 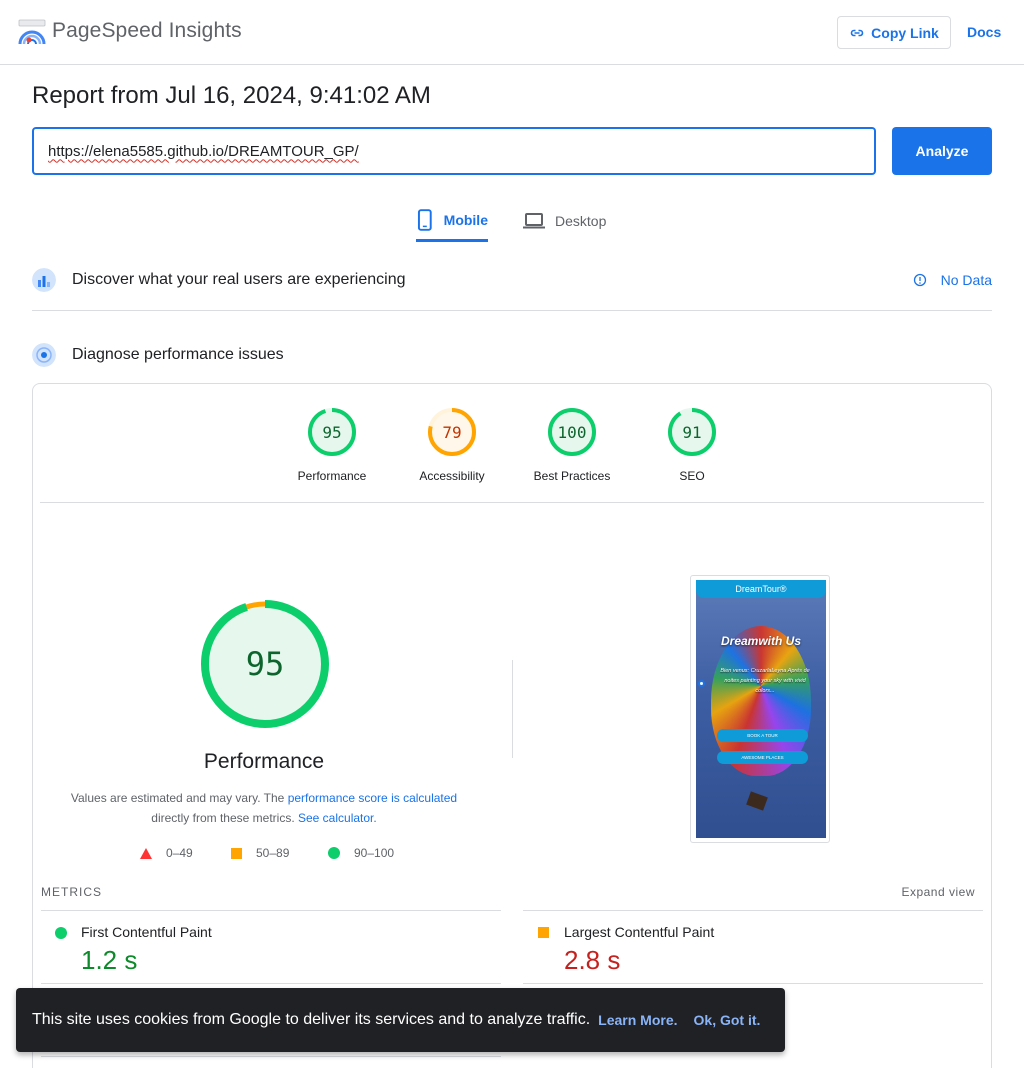 What do you see at coordinates (762, 757) in the screenshot?
I see `preview-places-button: AWESOME PLACES` at bounding box center [762, 757].